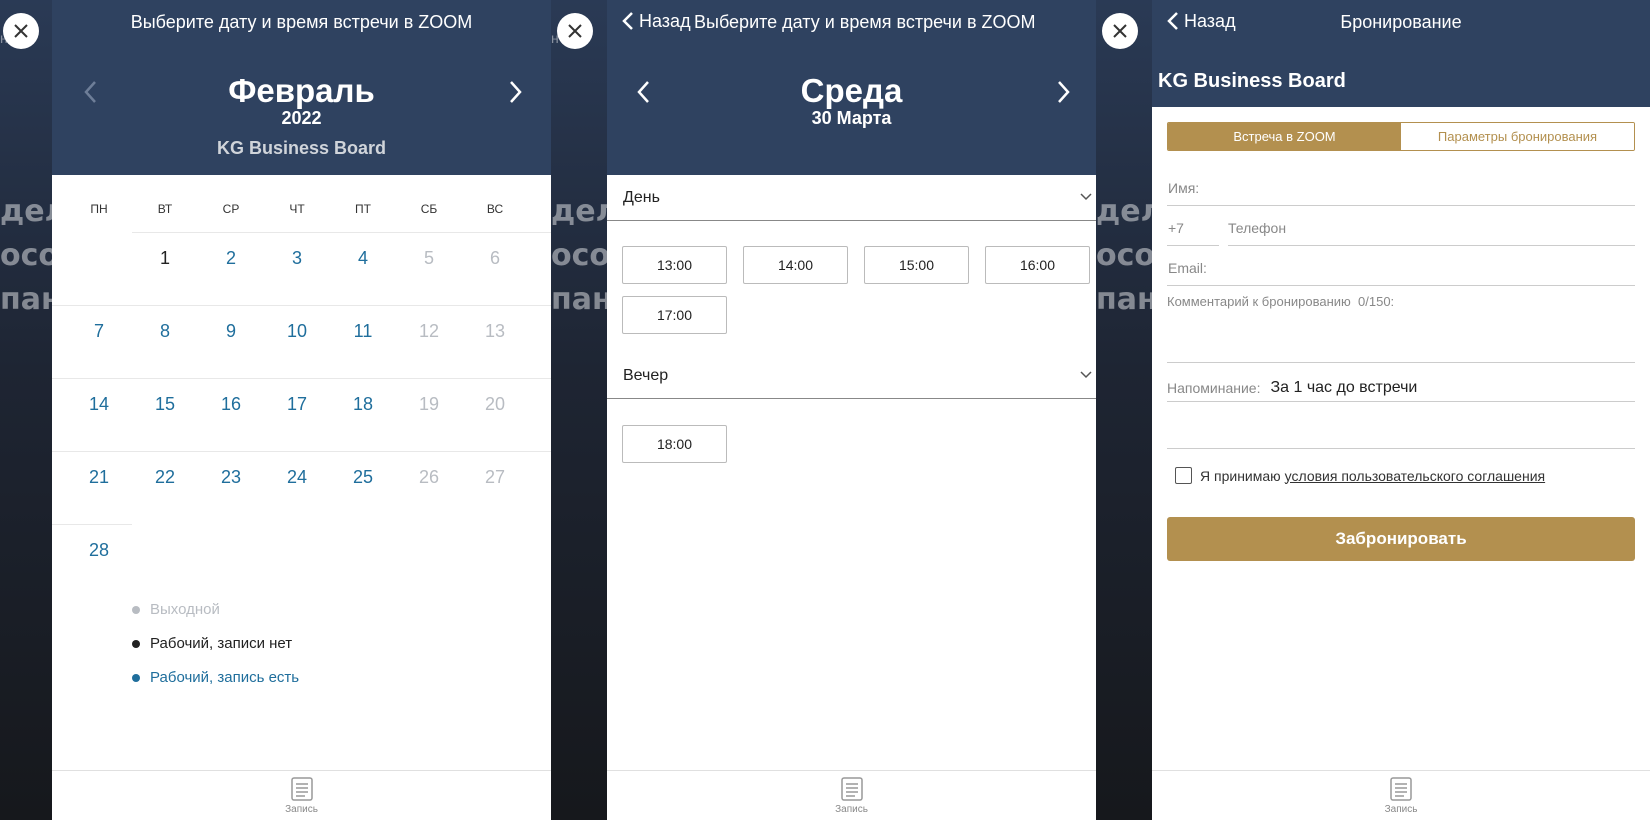 The image size is (1650, 820). Describe the element at coordinates (674, 315) in the screenshot. I see `time-slot: 17:00` at that location.